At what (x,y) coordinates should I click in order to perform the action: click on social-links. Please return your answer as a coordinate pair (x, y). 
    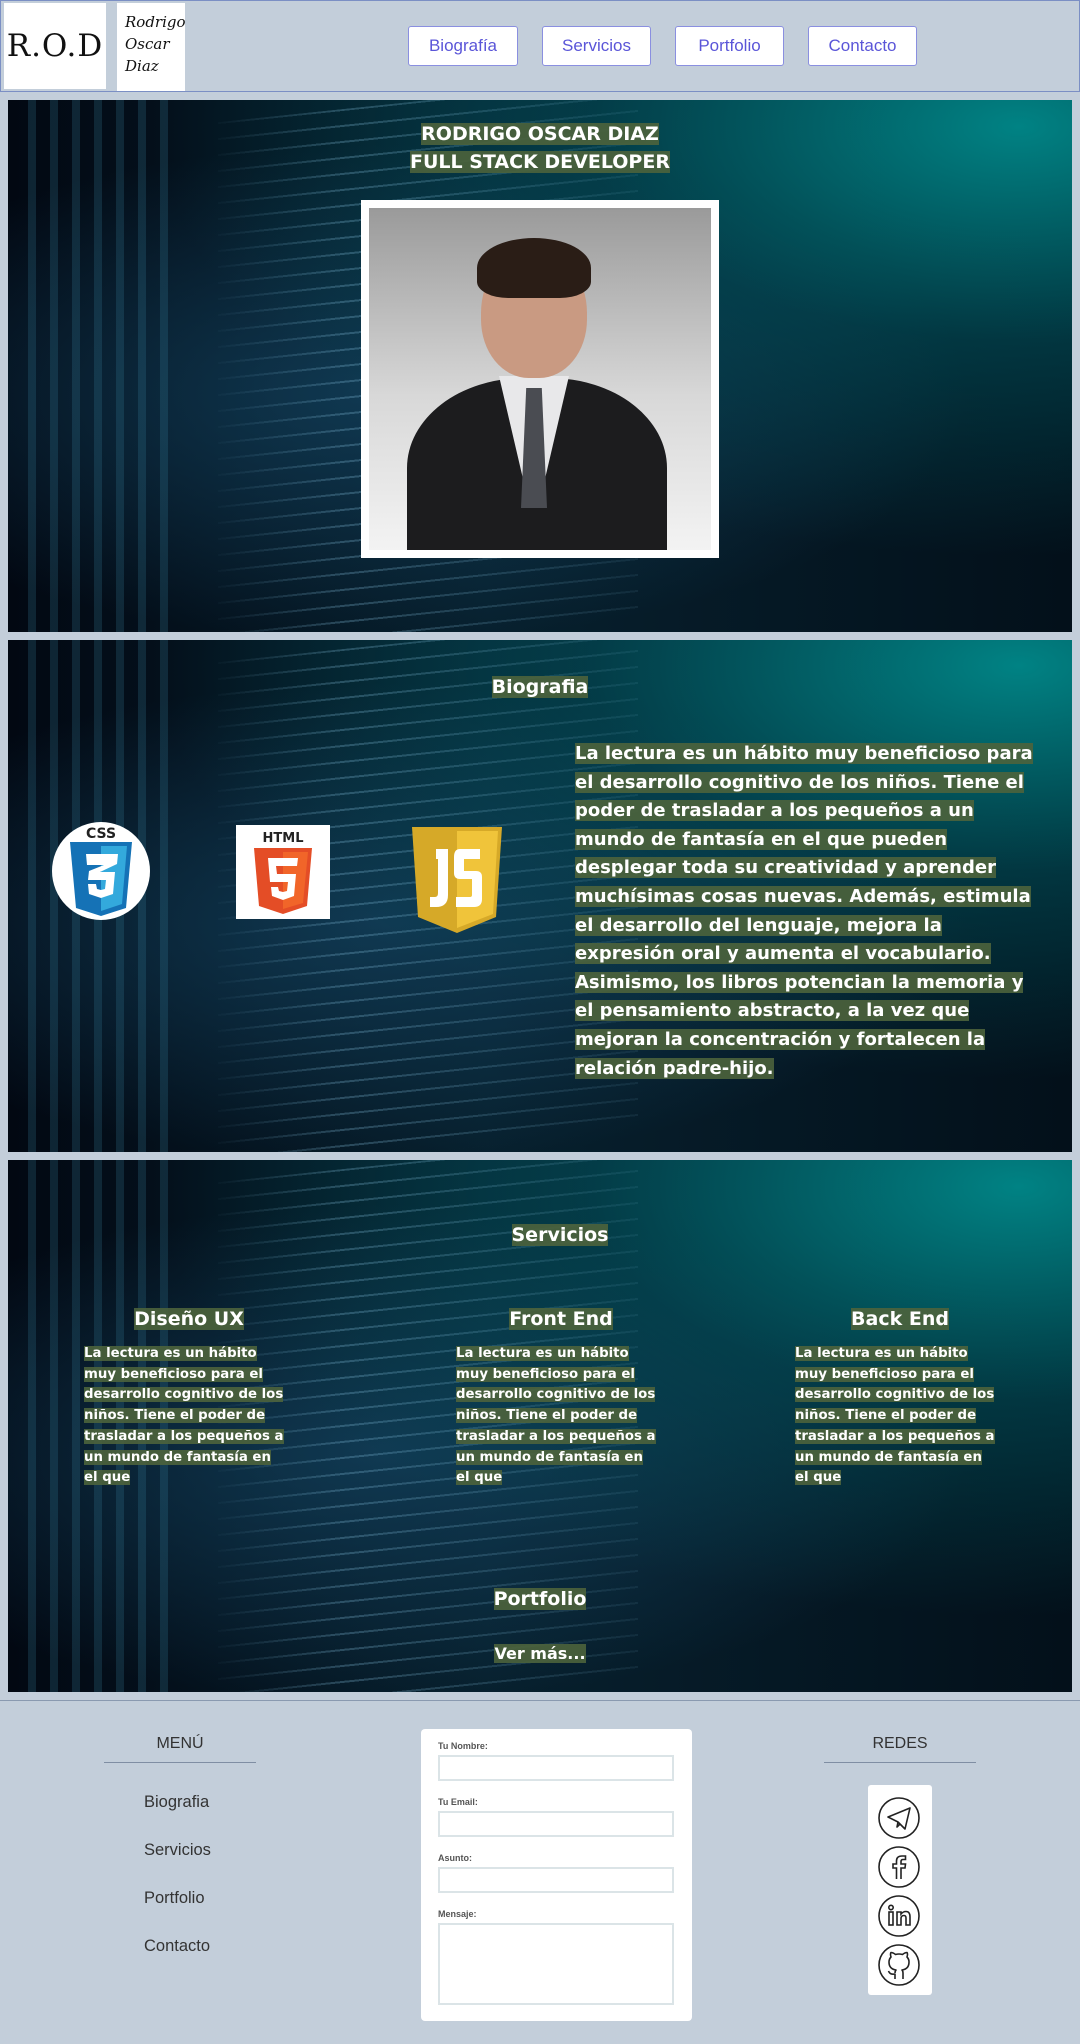
    Looking at the image, I should click on (900, 1890).